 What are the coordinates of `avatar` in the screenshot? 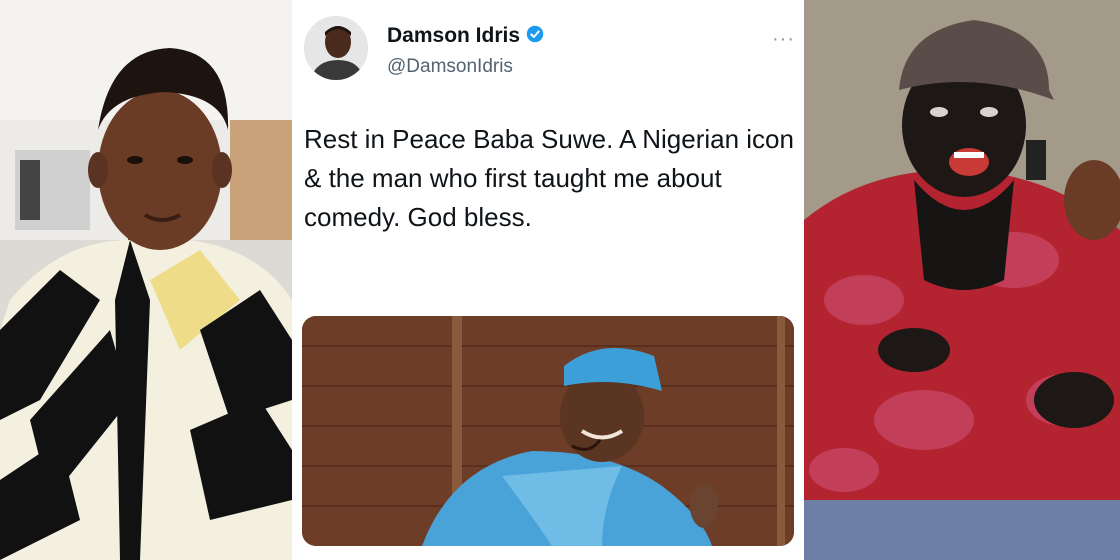 It's located at (336, 48).